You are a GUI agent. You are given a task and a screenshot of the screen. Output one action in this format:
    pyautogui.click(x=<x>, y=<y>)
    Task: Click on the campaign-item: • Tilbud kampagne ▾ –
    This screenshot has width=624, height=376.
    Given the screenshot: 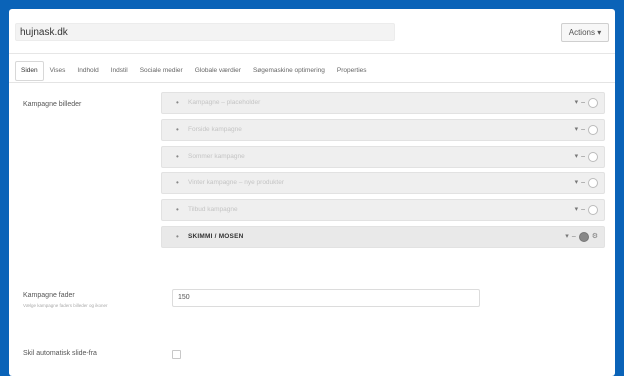 What is the action you would take?
    pyautogui.click(x=383, y=210)
    